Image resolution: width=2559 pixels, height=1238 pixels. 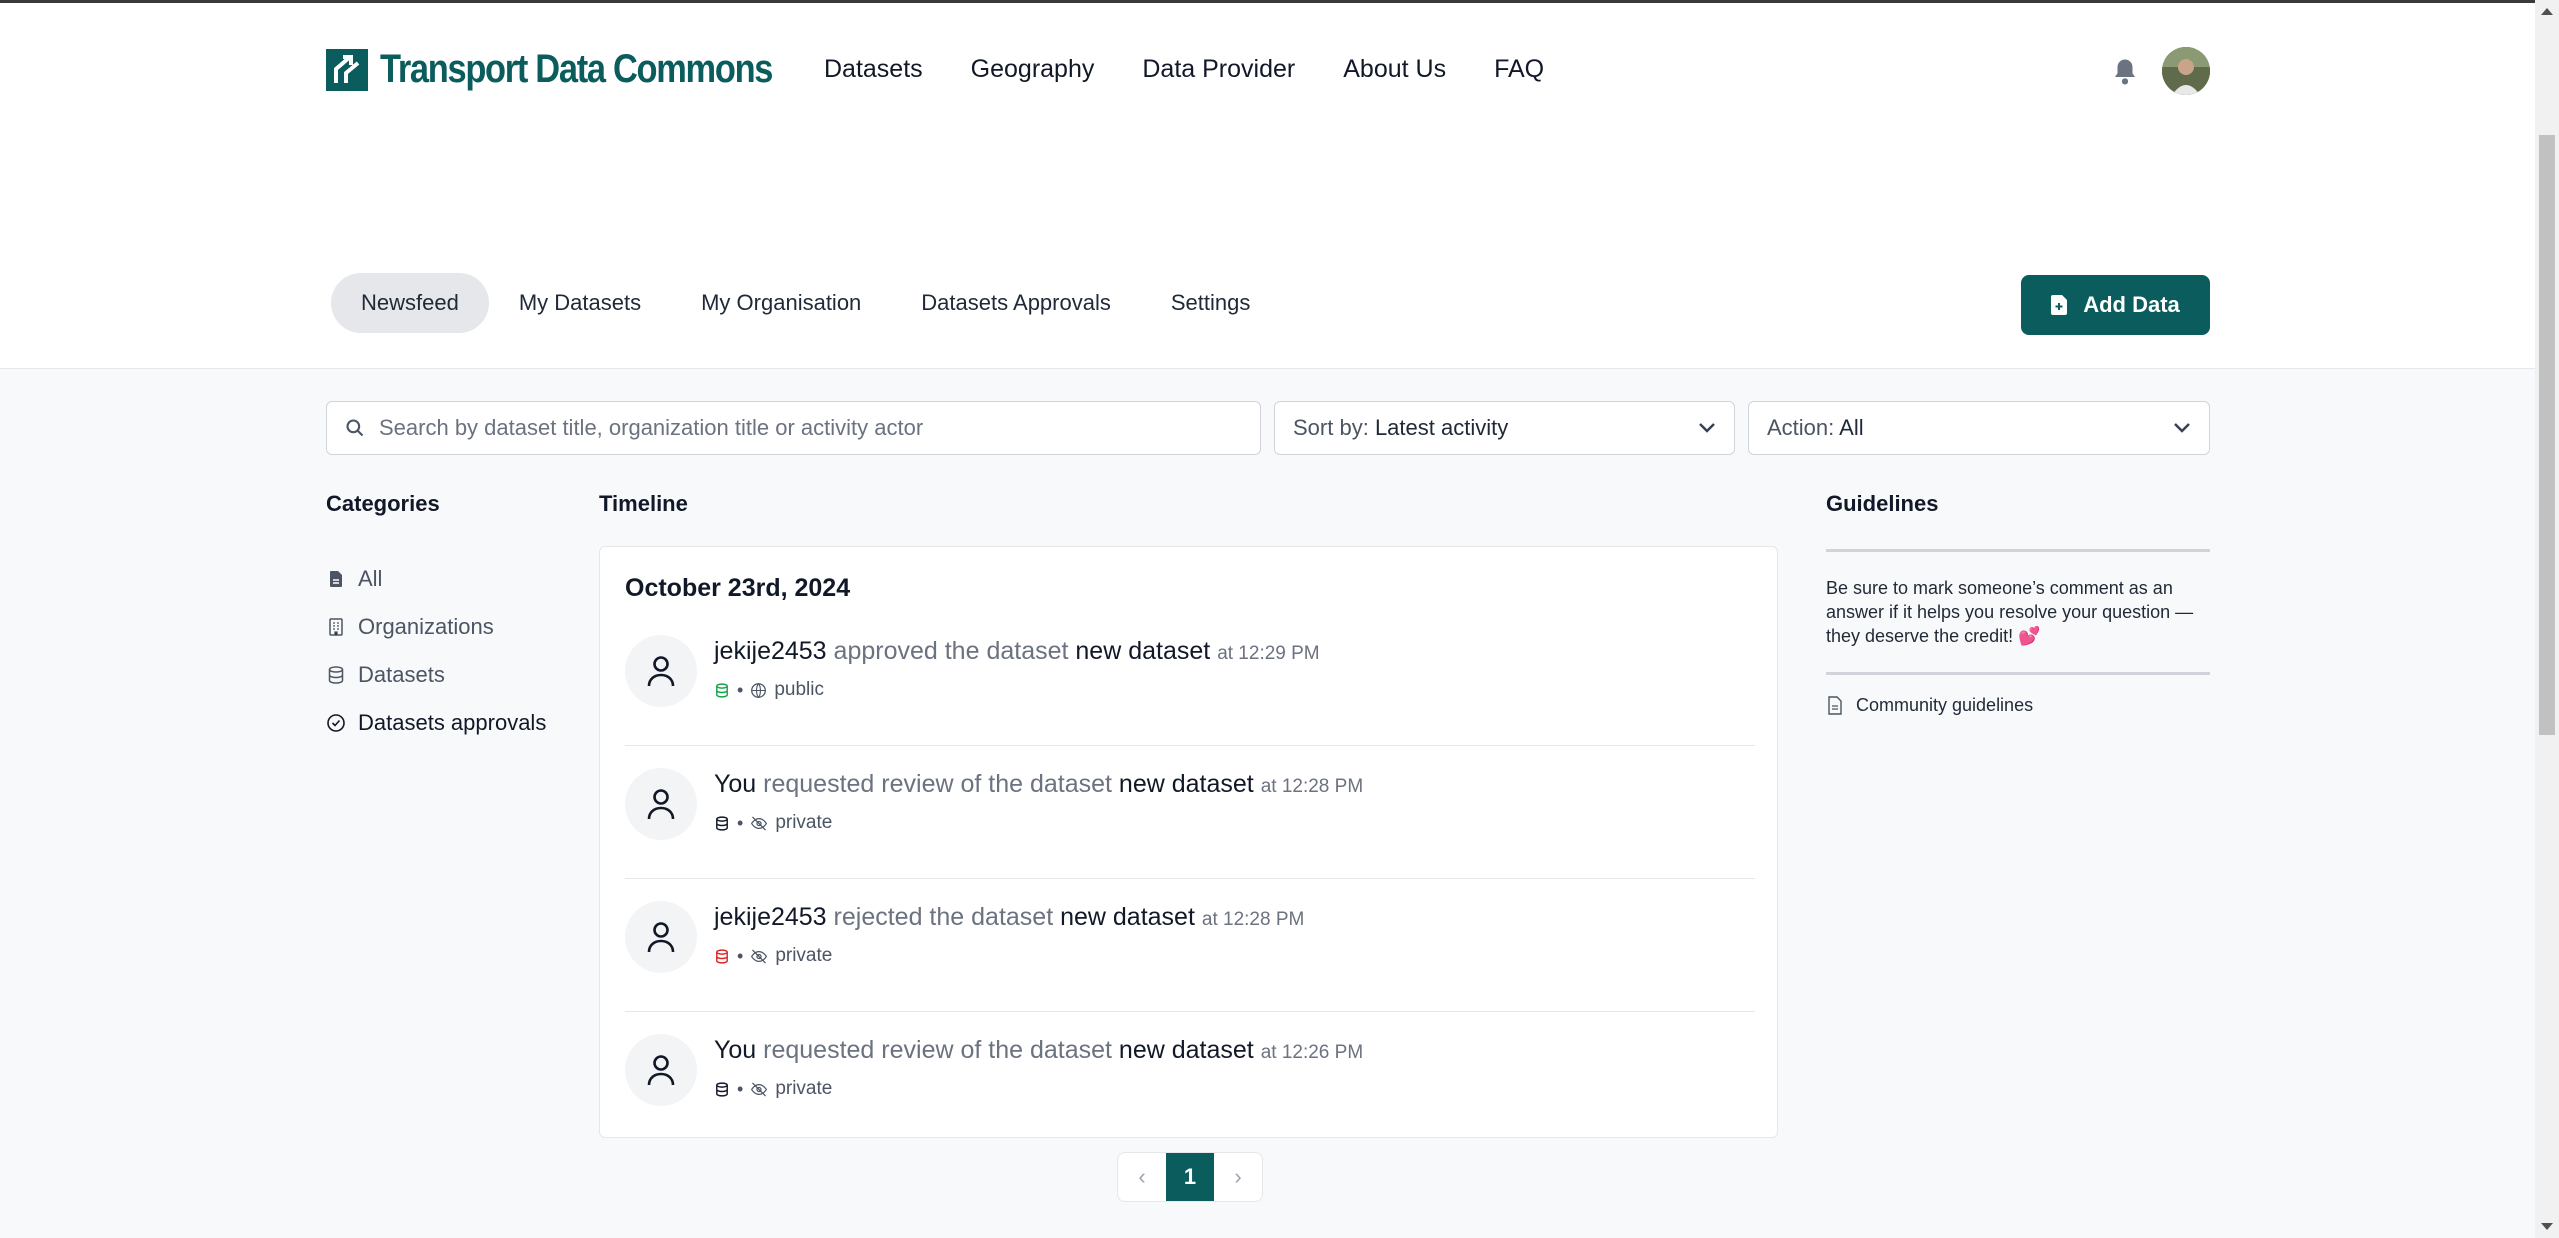 I want to click on prev-page-button: ‹, so click(x=1142, y=1177).